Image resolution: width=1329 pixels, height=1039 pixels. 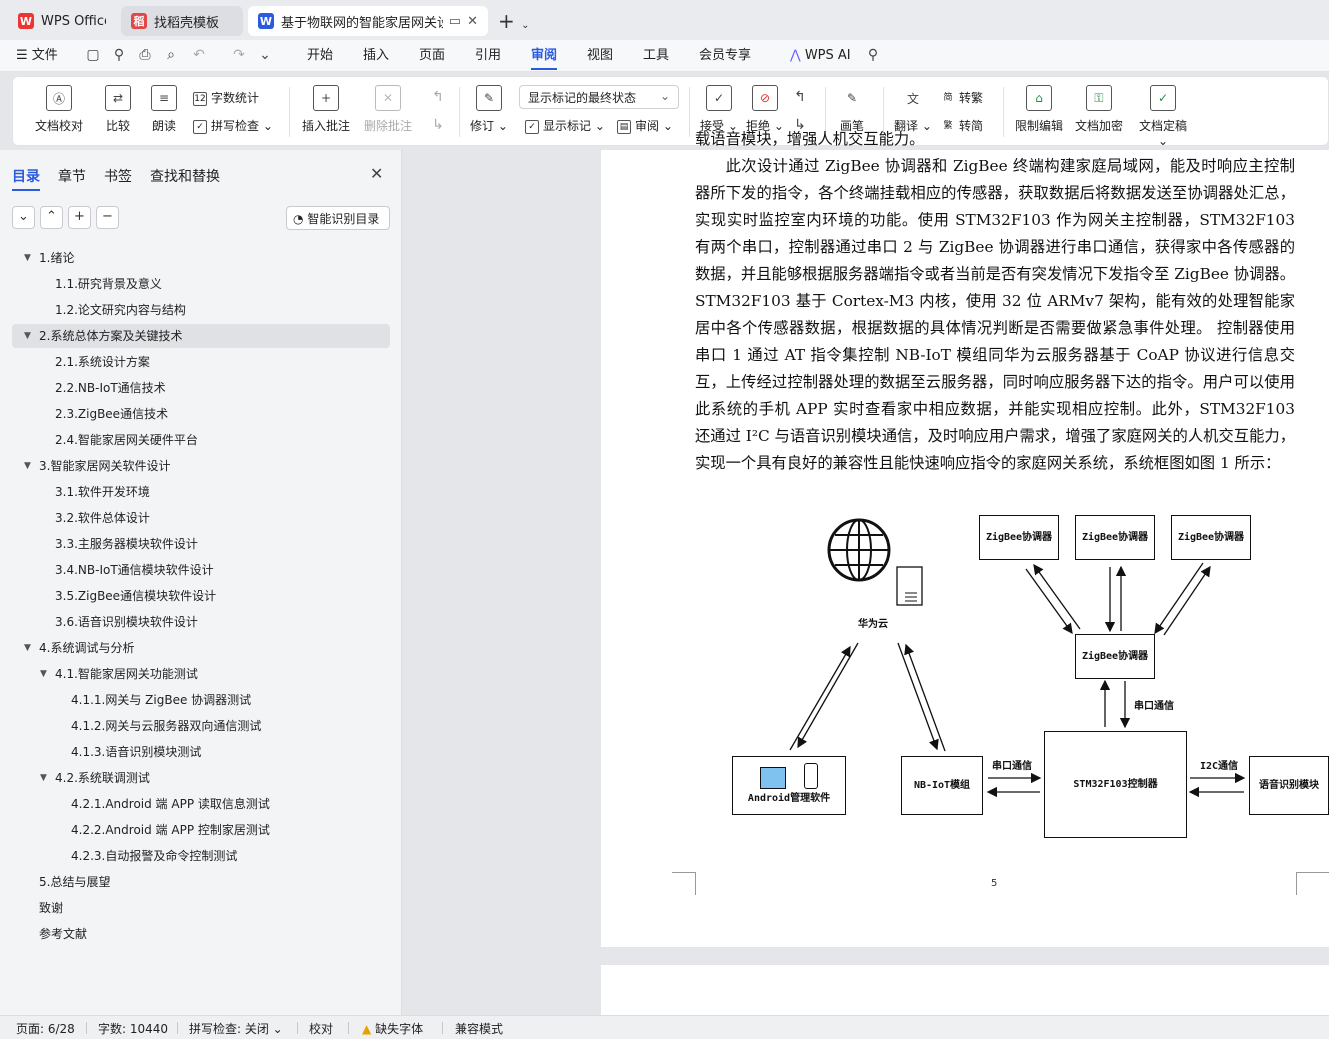 What do you see at coordinates (201, 466) in the screenshot?
I see `toc-item: ▼ 3.智能家居网关软件设计` at bounding box center [201, 466].